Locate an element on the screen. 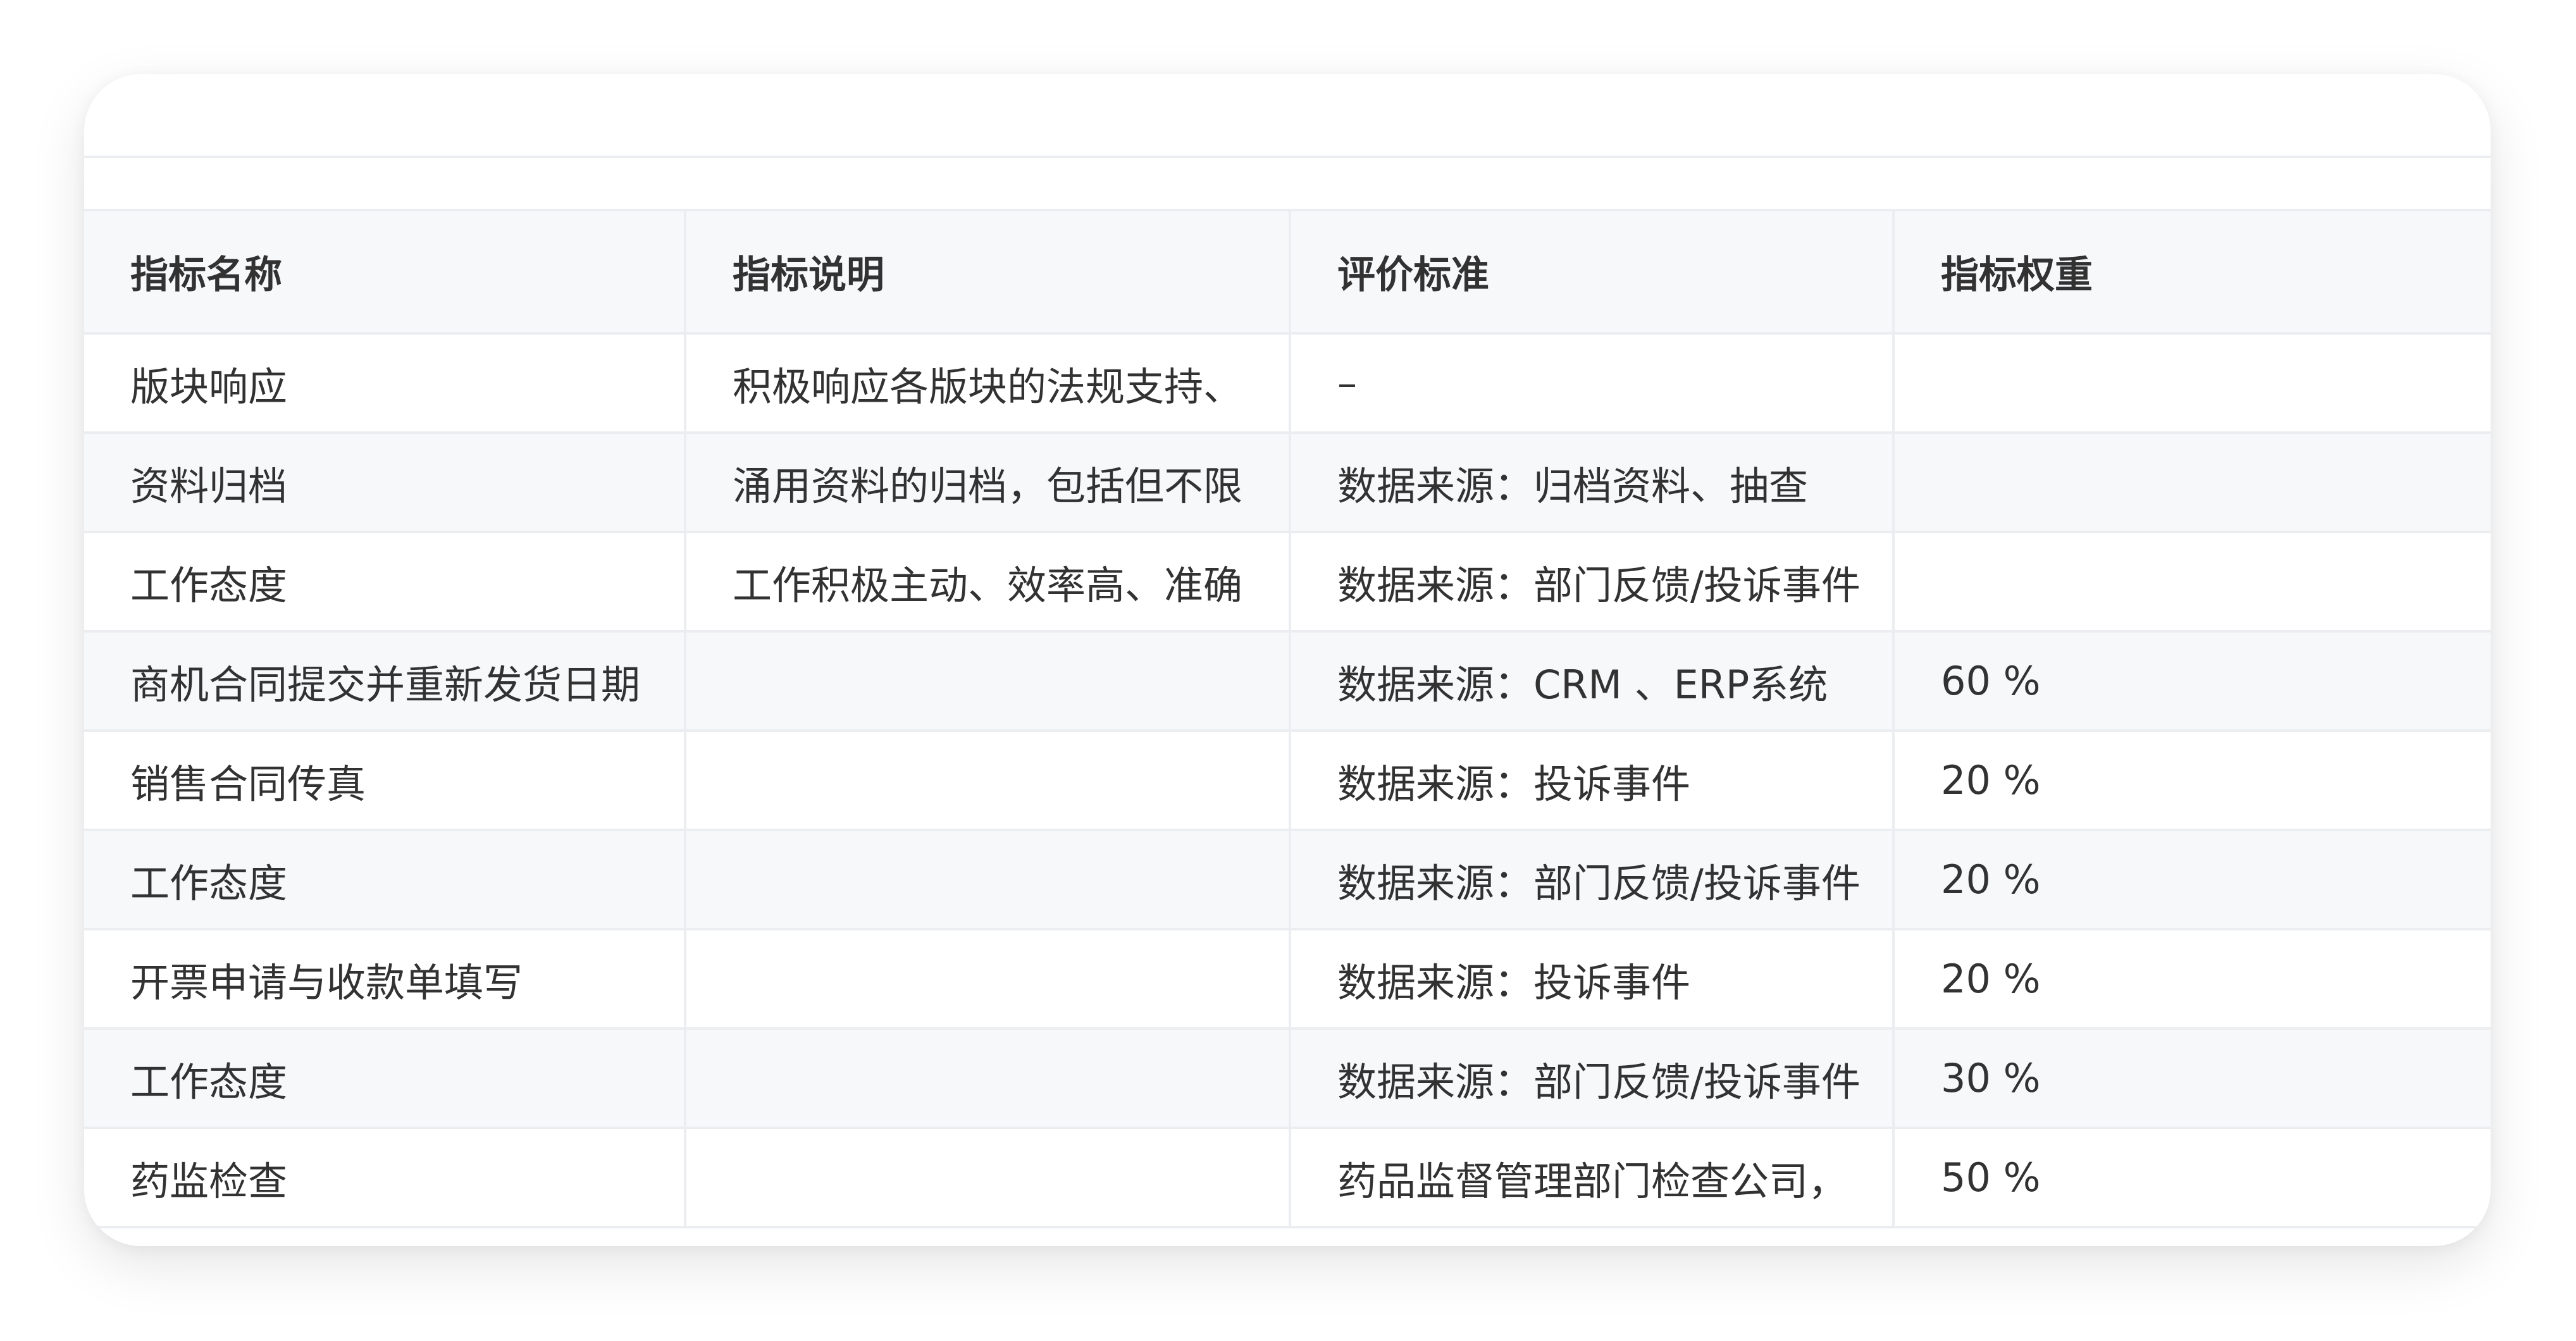  table-row: 商机合同提交并重新发货日期 数据来源：CRM 、ERP系统 60 % is located at coordinates (1288, 681).